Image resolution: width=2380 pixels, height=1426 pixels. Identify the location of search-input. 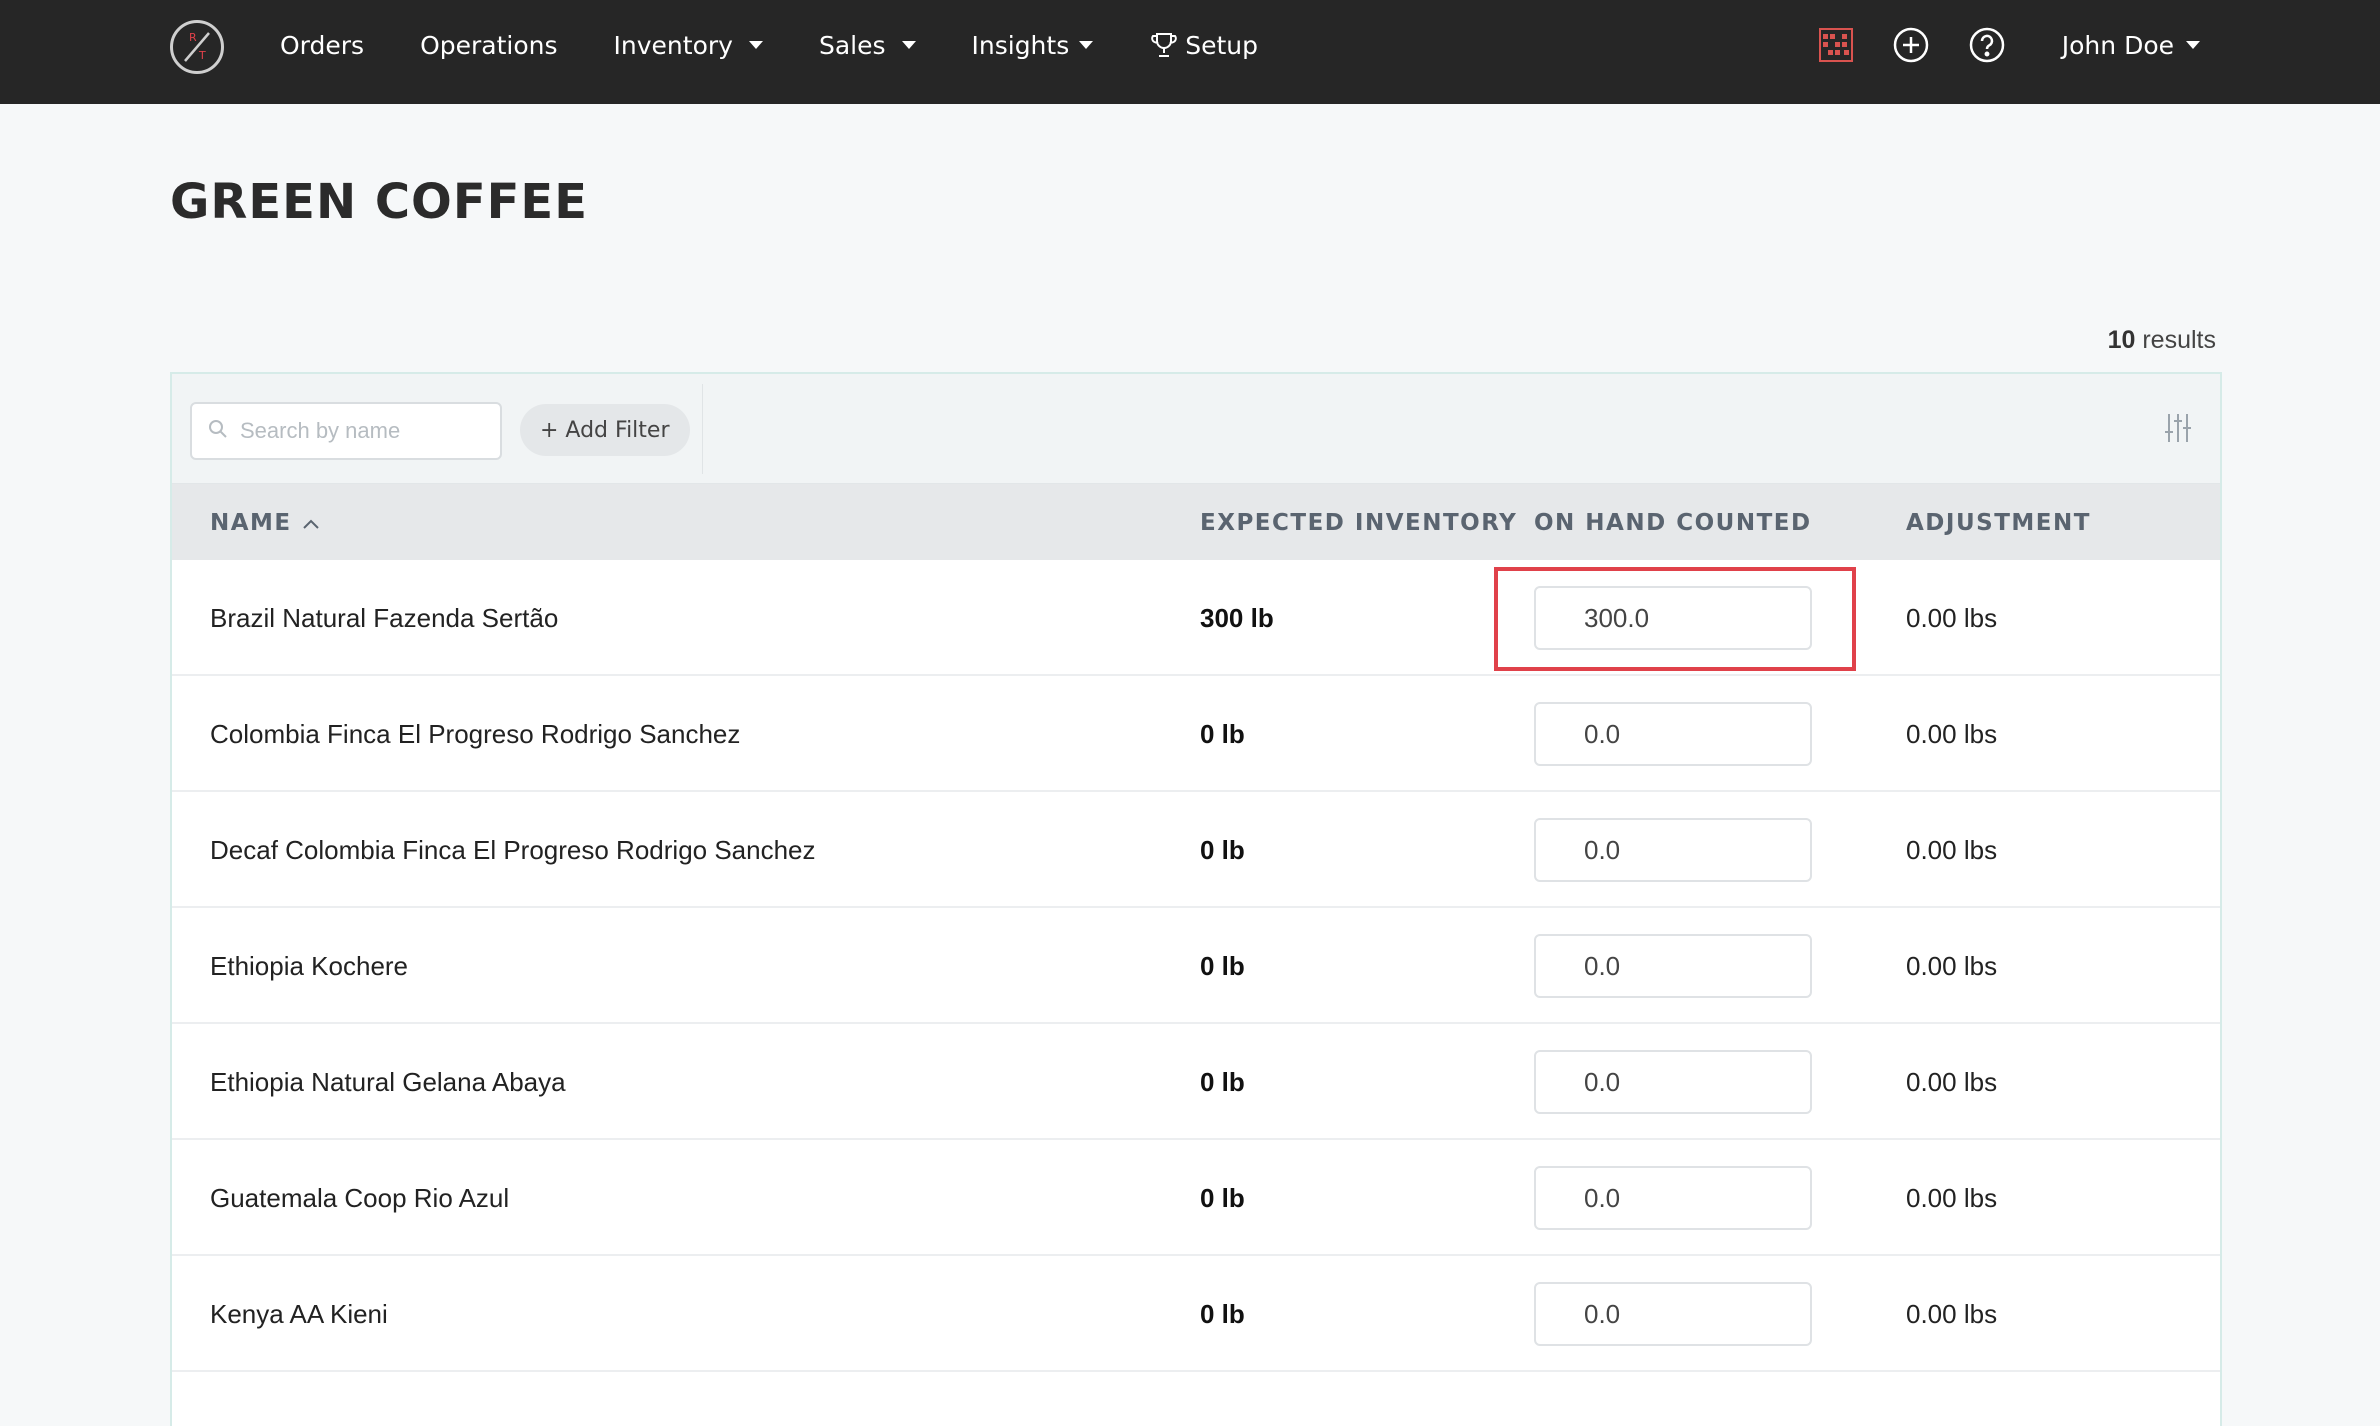
(360, 431).